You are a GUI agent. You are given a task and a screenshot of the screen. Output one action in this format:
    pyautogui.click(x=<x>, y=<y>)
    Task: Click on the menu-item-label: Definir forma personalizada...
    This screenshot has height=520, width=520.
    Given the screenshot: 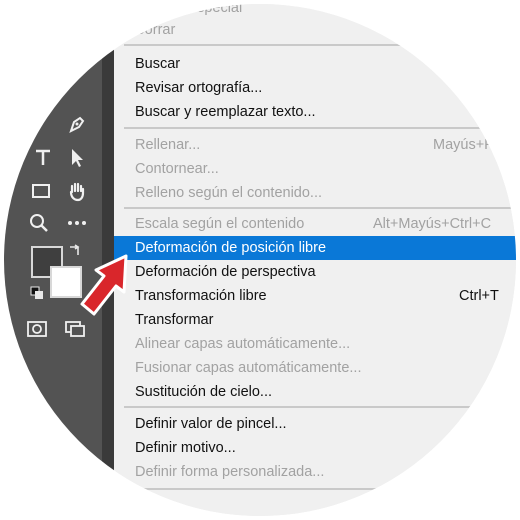 What is the action you would take?
    pyautogui.click(x=230, y=472)
    